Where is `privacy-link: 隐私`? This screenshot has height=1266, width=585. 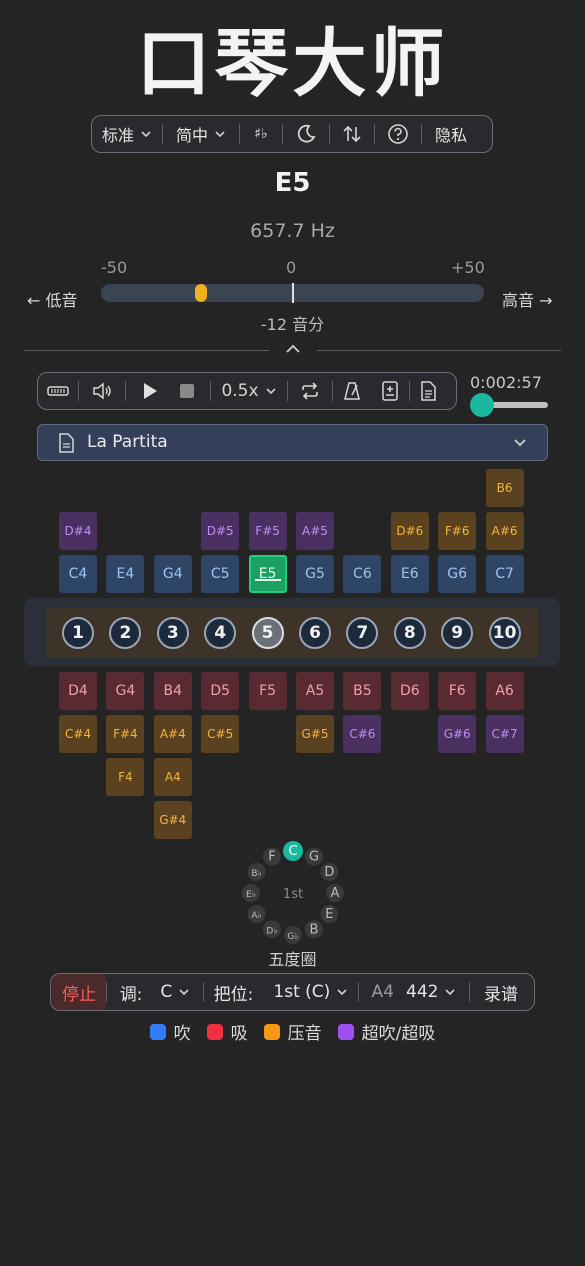
privacy-link: 隐私 is located at coordinates (451, 134).